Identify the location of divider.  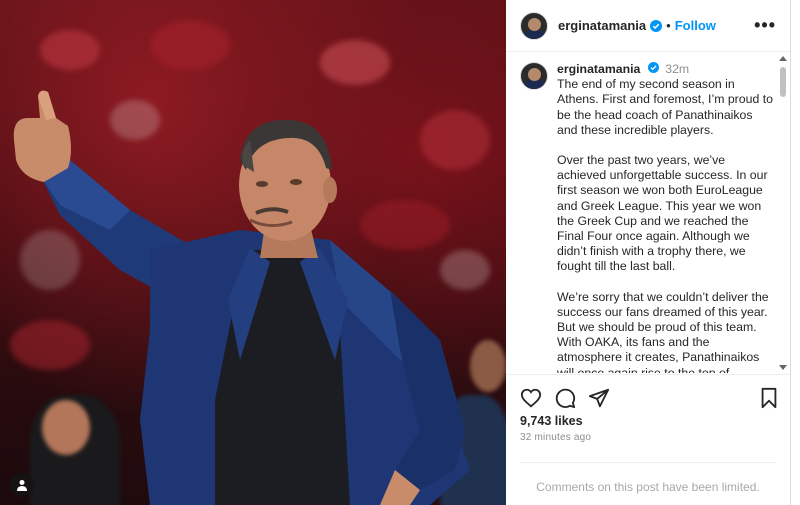
(648, 462).